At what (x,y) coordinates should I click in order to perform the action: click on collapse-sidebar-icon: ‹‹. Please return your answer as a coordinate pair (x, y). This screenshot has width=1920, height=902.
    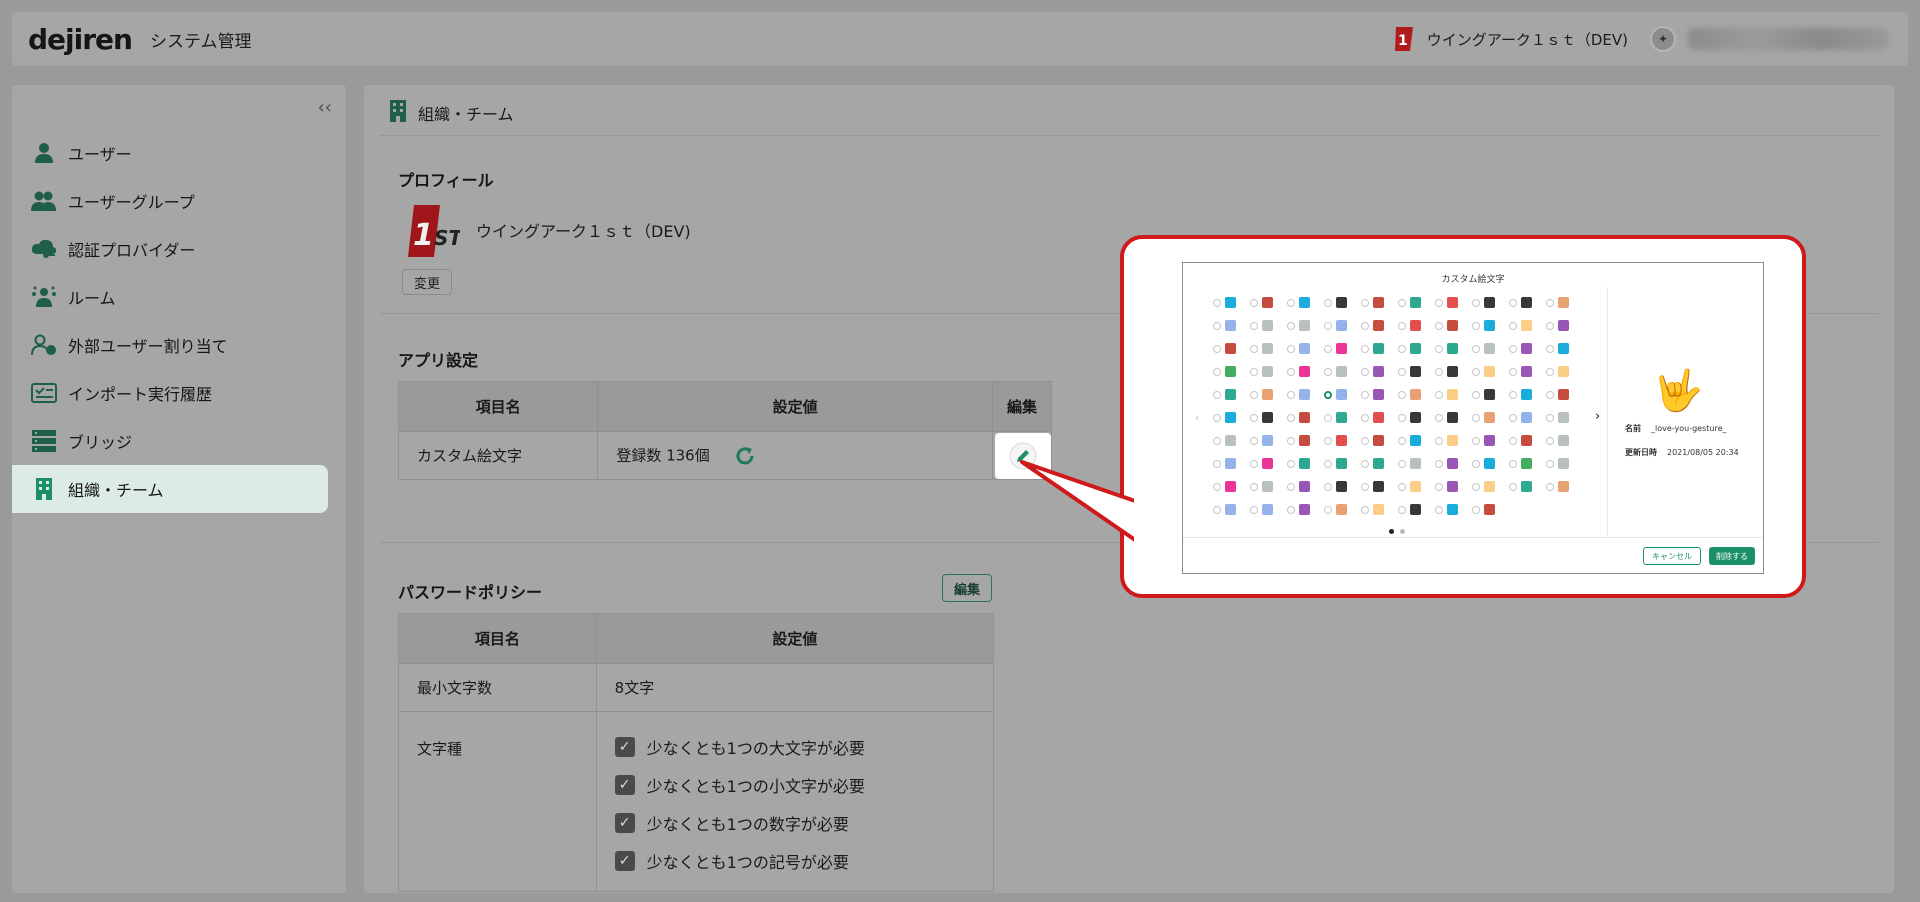
    Looking at the image, I should click on (325, 107).